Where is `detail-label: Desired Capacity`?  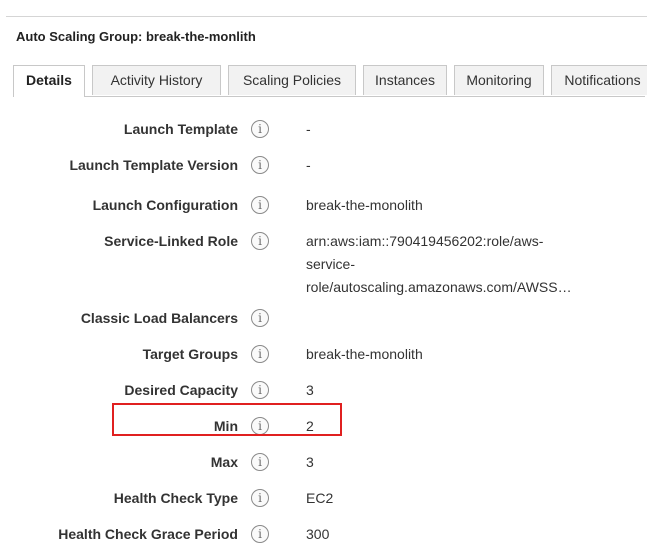 detail-label: Desired Capacity is located at coordinates (181, 390).